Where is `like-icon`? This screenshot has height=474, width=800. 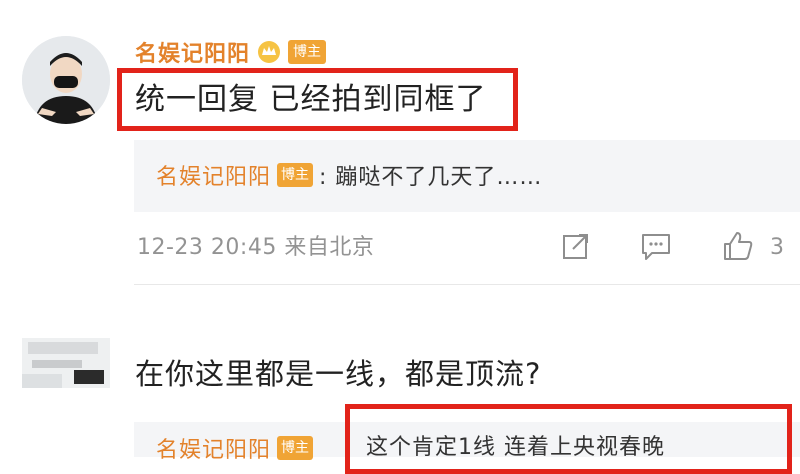 like-icon is located at coordinates (738, 246).